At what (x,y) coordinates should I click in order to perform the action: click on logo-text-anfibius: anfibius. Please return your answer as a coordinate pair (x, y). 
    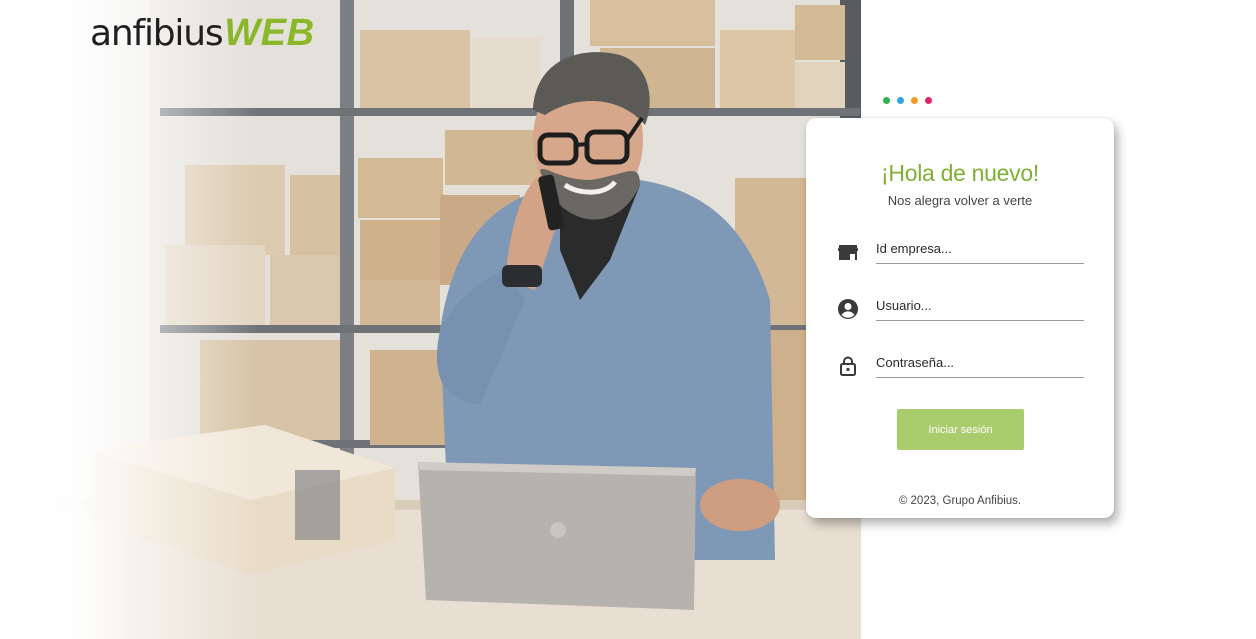
    Looking at the image, I should click on (157, 33).